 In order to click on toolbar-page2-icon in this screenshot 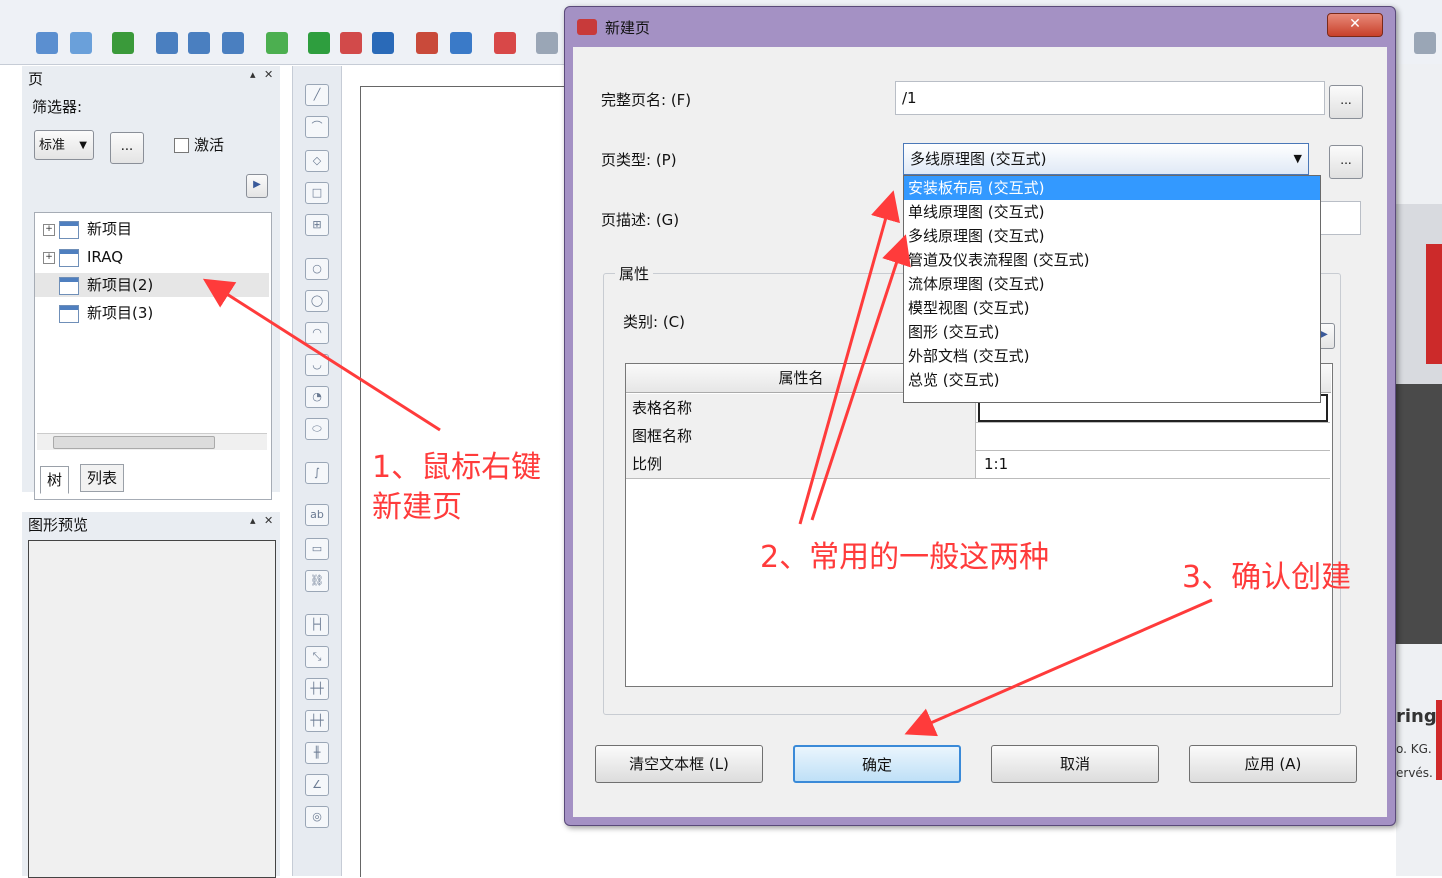, I will do `click(81, 43)`.